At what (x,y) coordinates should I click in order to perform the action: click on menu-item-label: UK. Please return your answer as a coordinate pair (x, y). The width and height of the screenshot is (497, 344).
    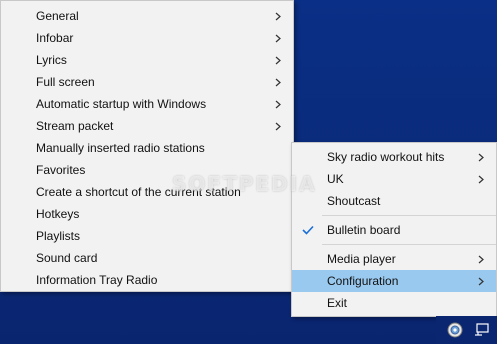
    Looking at the image, I should click on (335, 179).